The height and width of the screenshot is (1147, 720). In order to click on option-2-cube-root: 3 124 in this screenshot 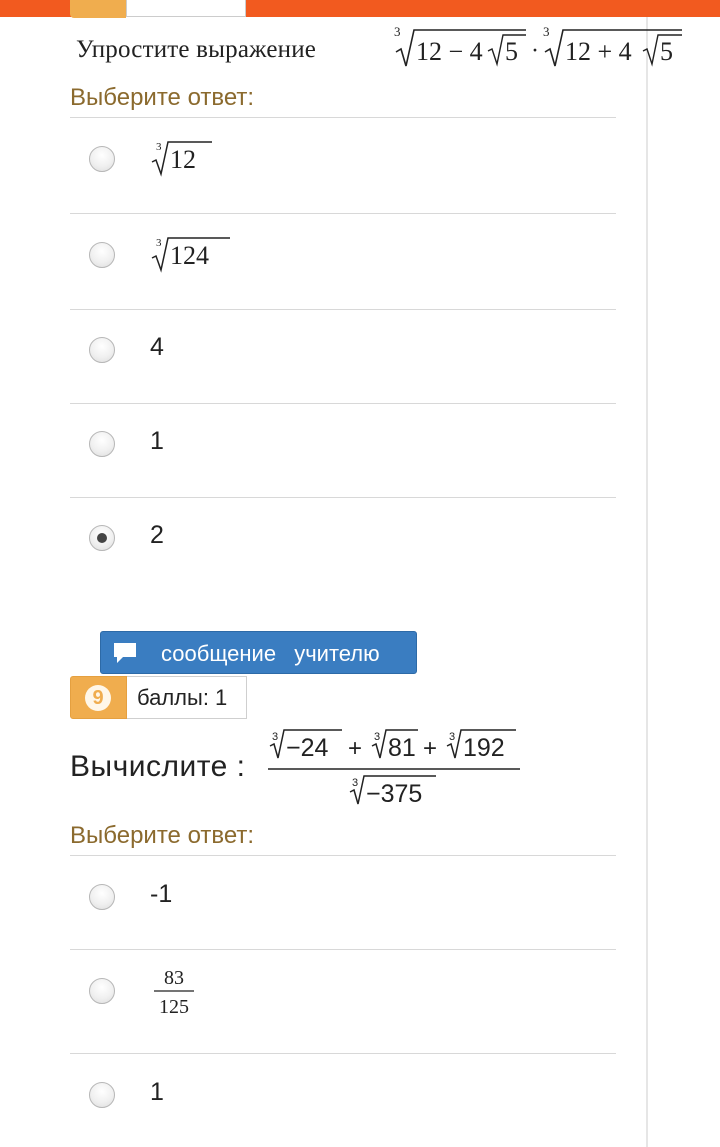, I will do `click(190, 255)`.